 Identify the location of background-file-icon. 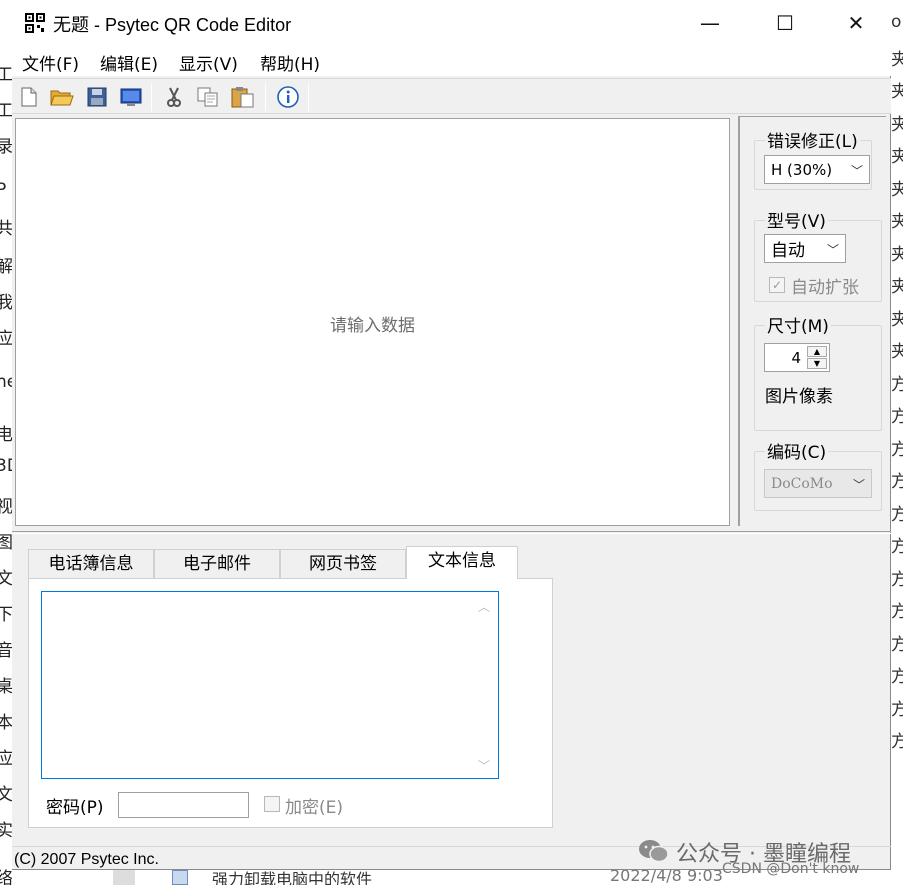
(180, 877).